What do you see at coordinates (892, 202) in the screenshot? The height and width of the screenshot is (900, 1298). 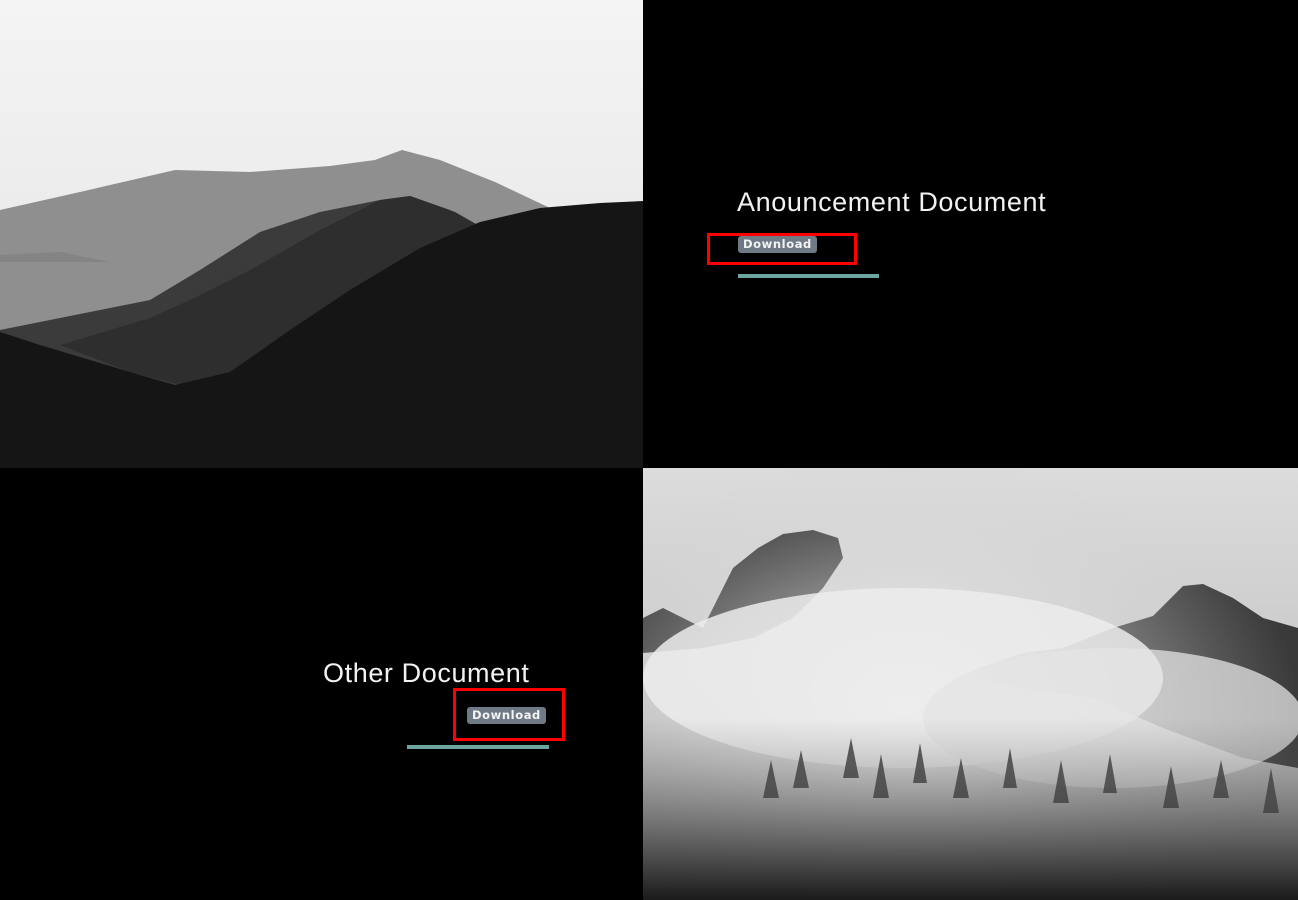 I see `announcement-document-title: Anouncement Document` at bounding box center [892, 202].